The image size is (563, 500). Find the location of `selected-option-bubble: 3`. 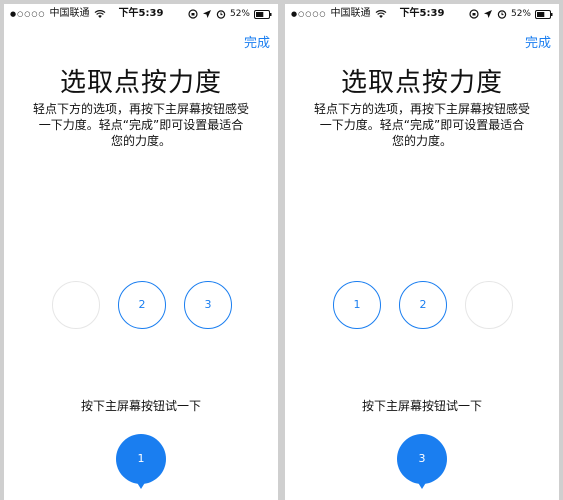

selected-option-bubble: 3 is located at coordinates (422, 459).